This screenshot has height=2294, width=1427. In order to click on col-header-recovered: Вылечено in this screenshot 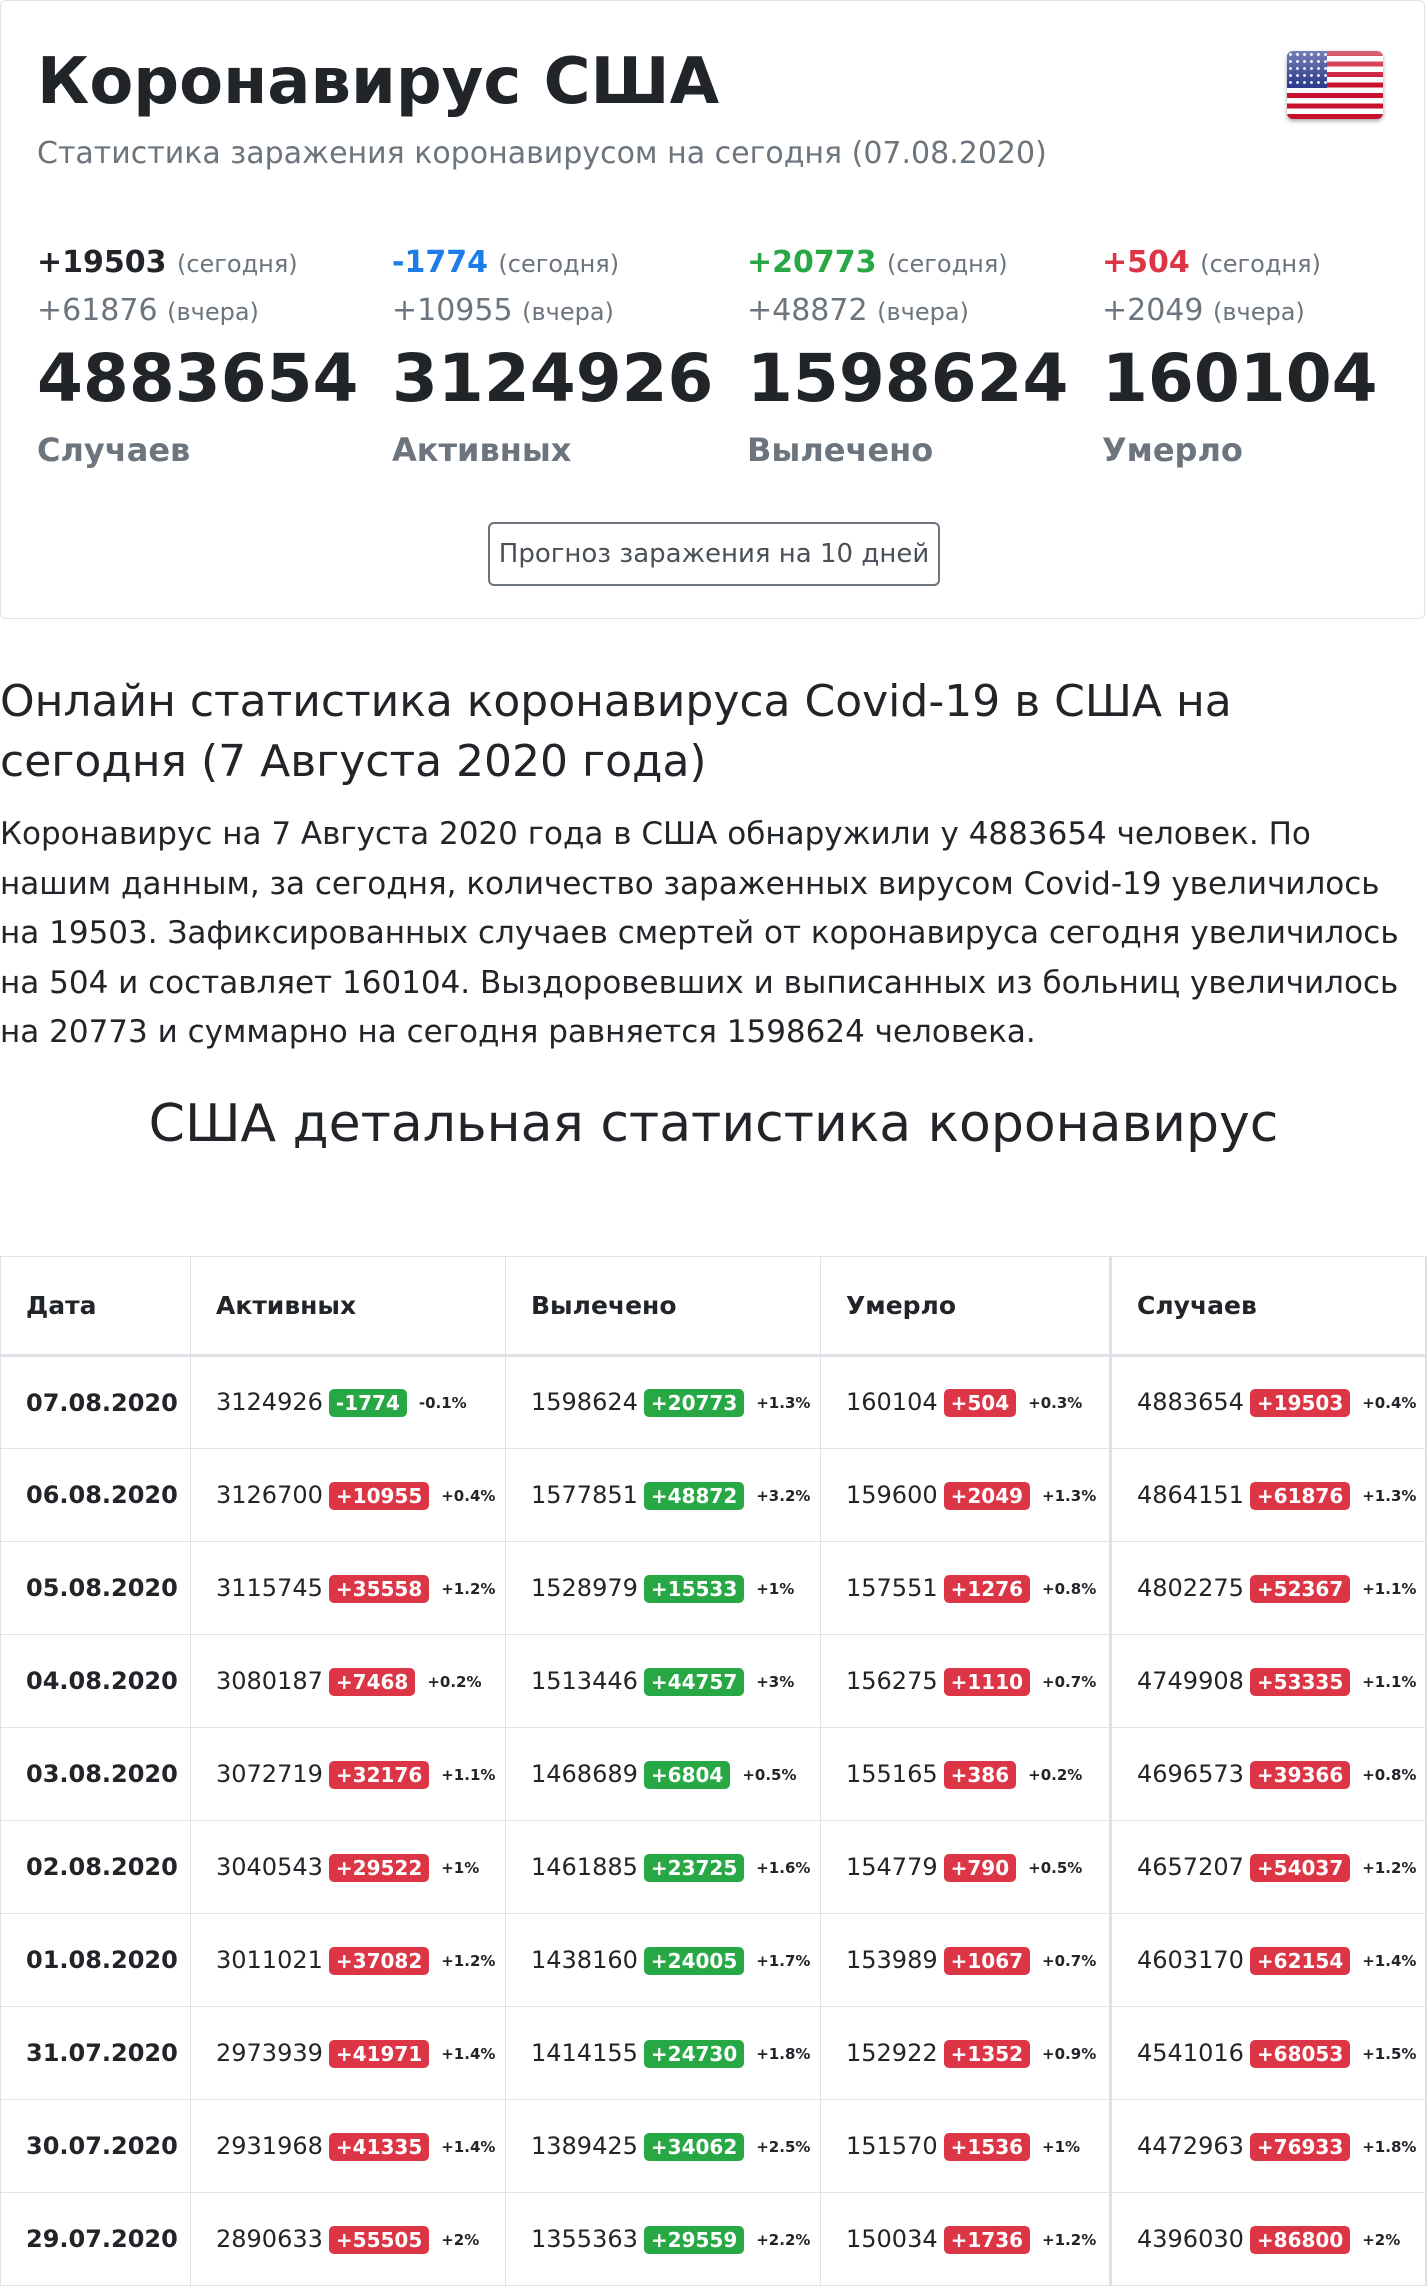, I will do `click(663, 1306)`.